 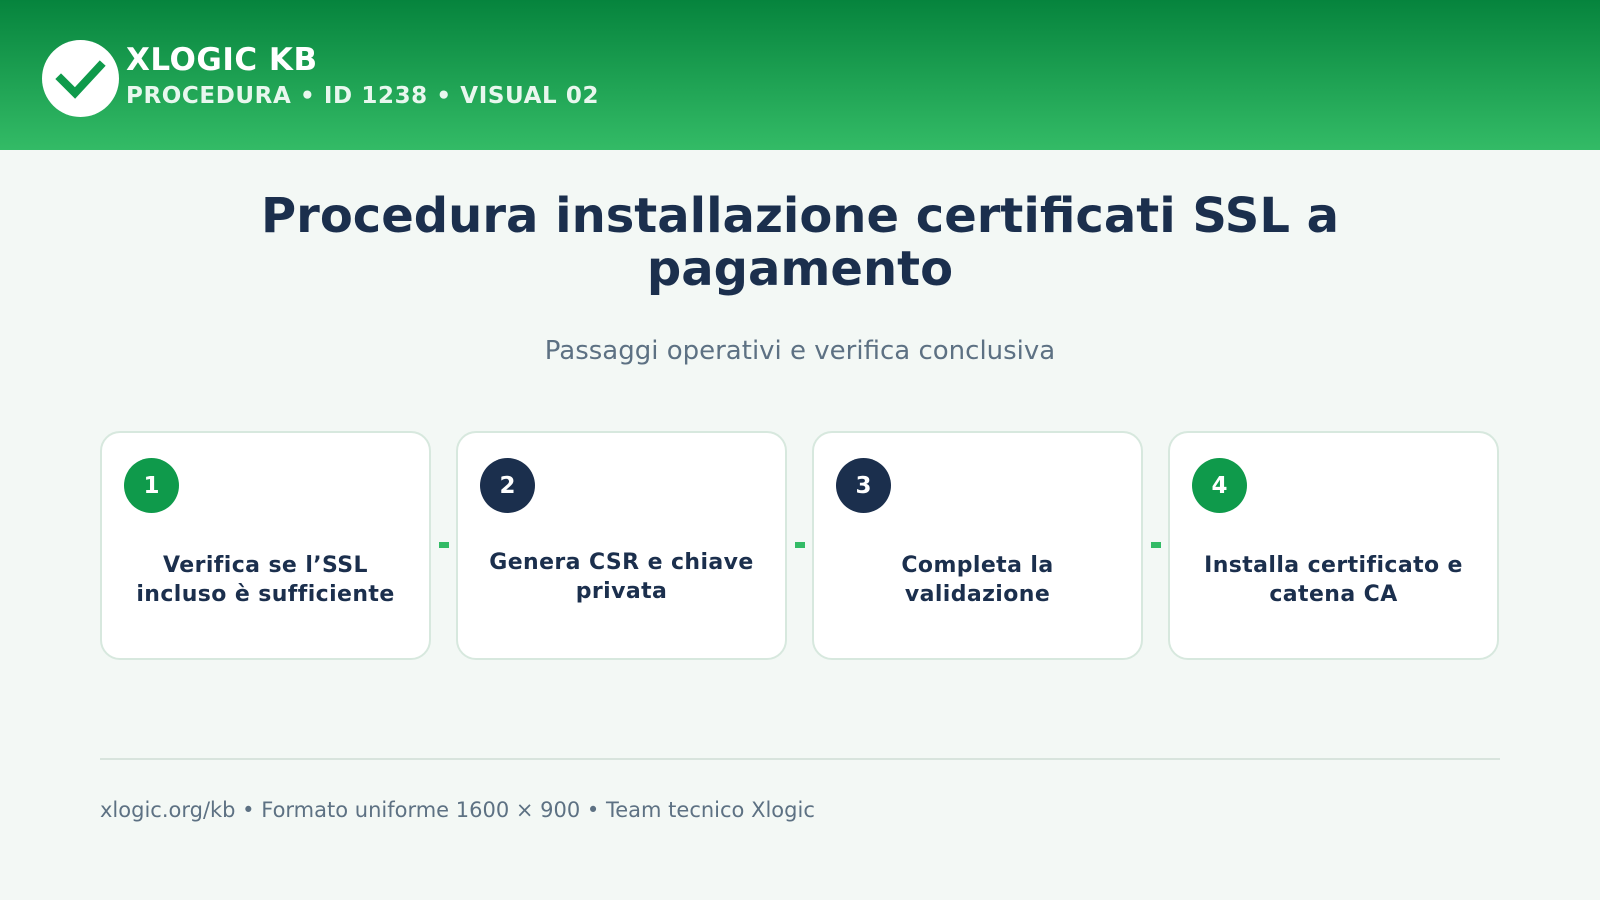 What do you see at coordinates (863, 485) in the screenshot?
I see `step-number-badge: 3` at bounding box center [863, 485].